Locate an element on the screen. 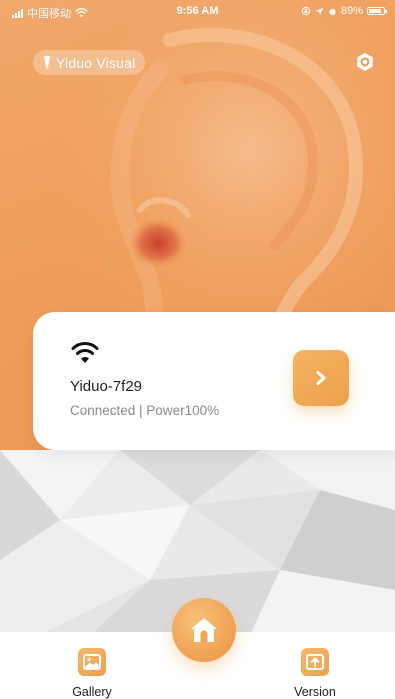  lock-rotation-icon is located at coordinates (306, 11).